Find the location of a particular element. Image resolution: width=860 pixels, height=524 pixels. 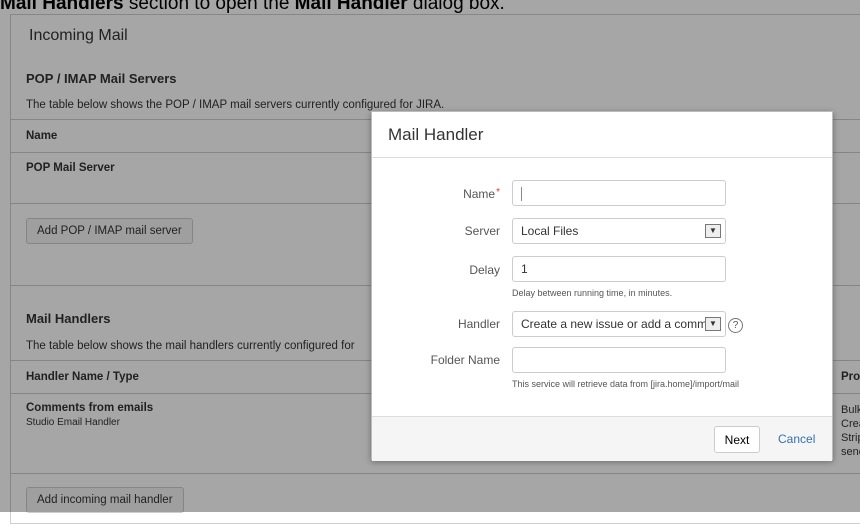

cancel-link: Cancel is located at coordinates (796, 439).